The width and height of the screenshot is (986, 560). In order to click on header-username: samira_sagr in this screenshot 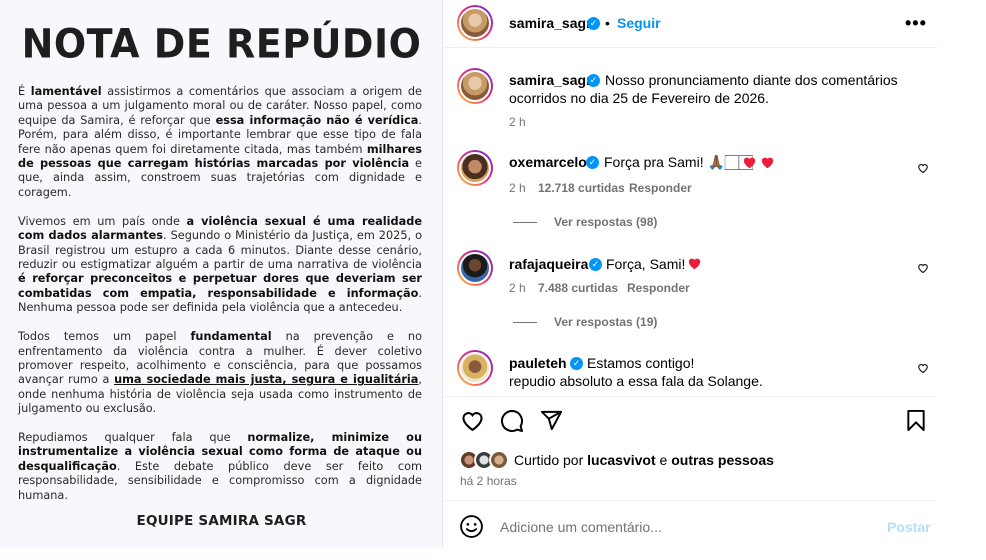, I will do `click(550, 23)`.